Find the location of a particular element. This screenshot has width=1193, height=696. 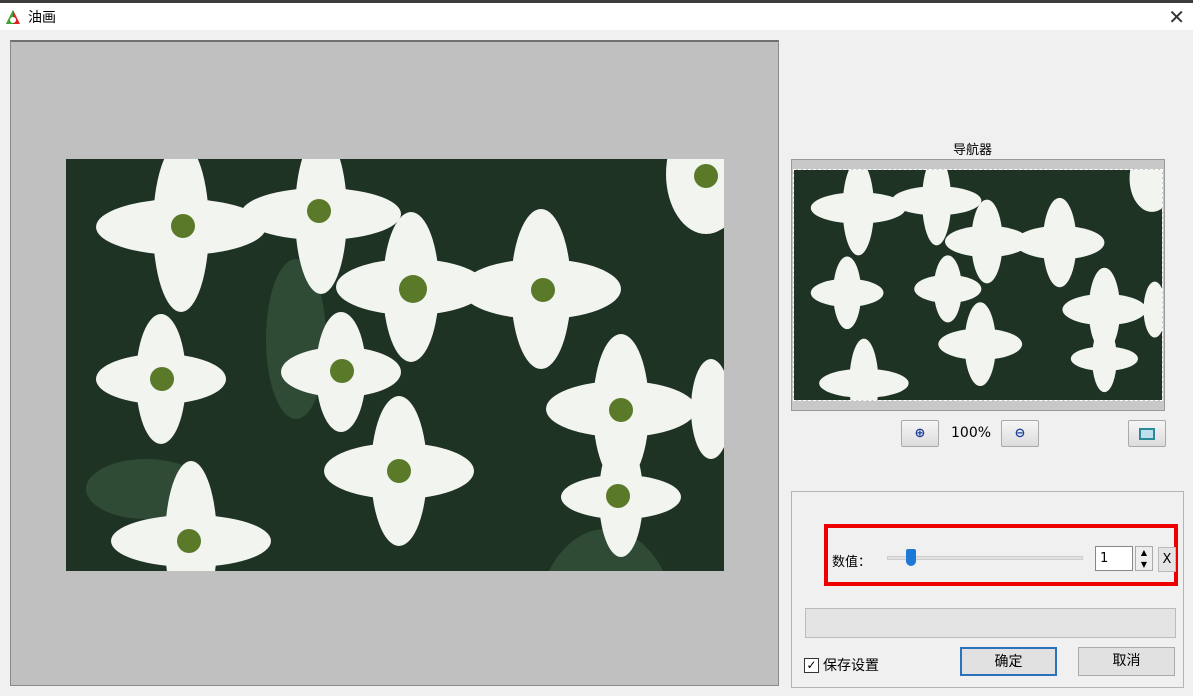

zoom-in-icon: ⊕ is located at coordinates (920, 433).